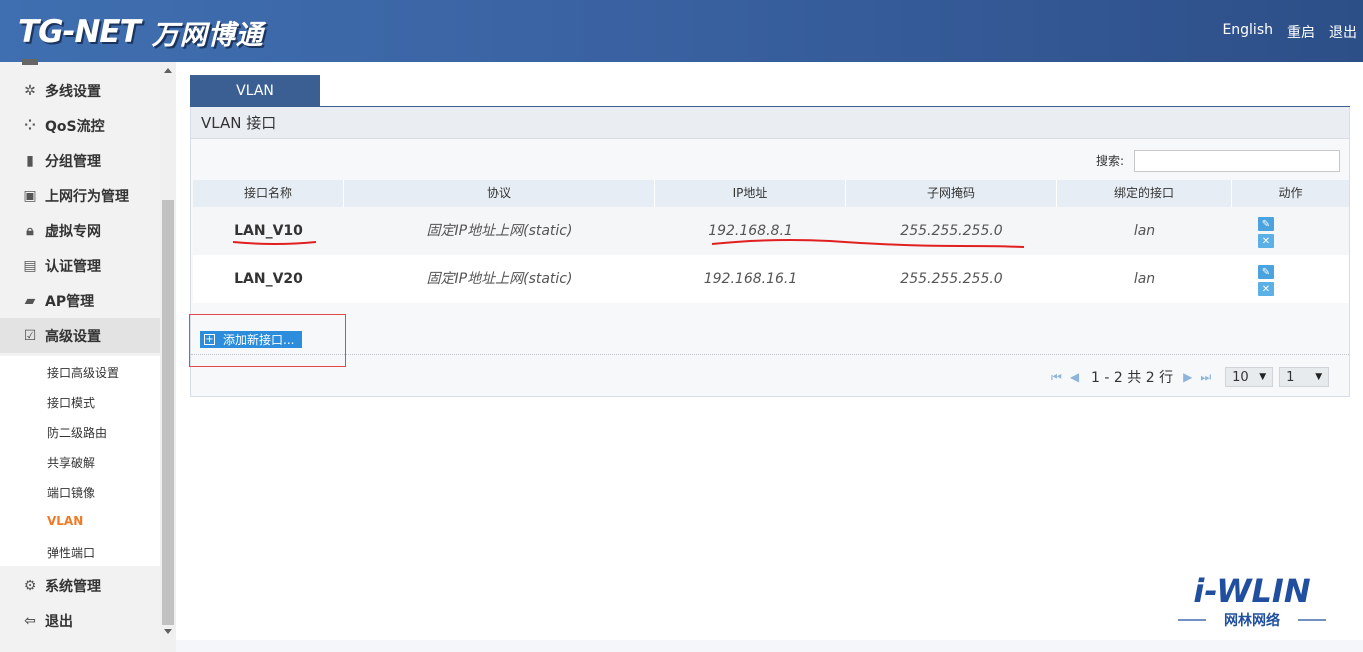  I want to click on qos-icon: ⁘, so click(30, 125).